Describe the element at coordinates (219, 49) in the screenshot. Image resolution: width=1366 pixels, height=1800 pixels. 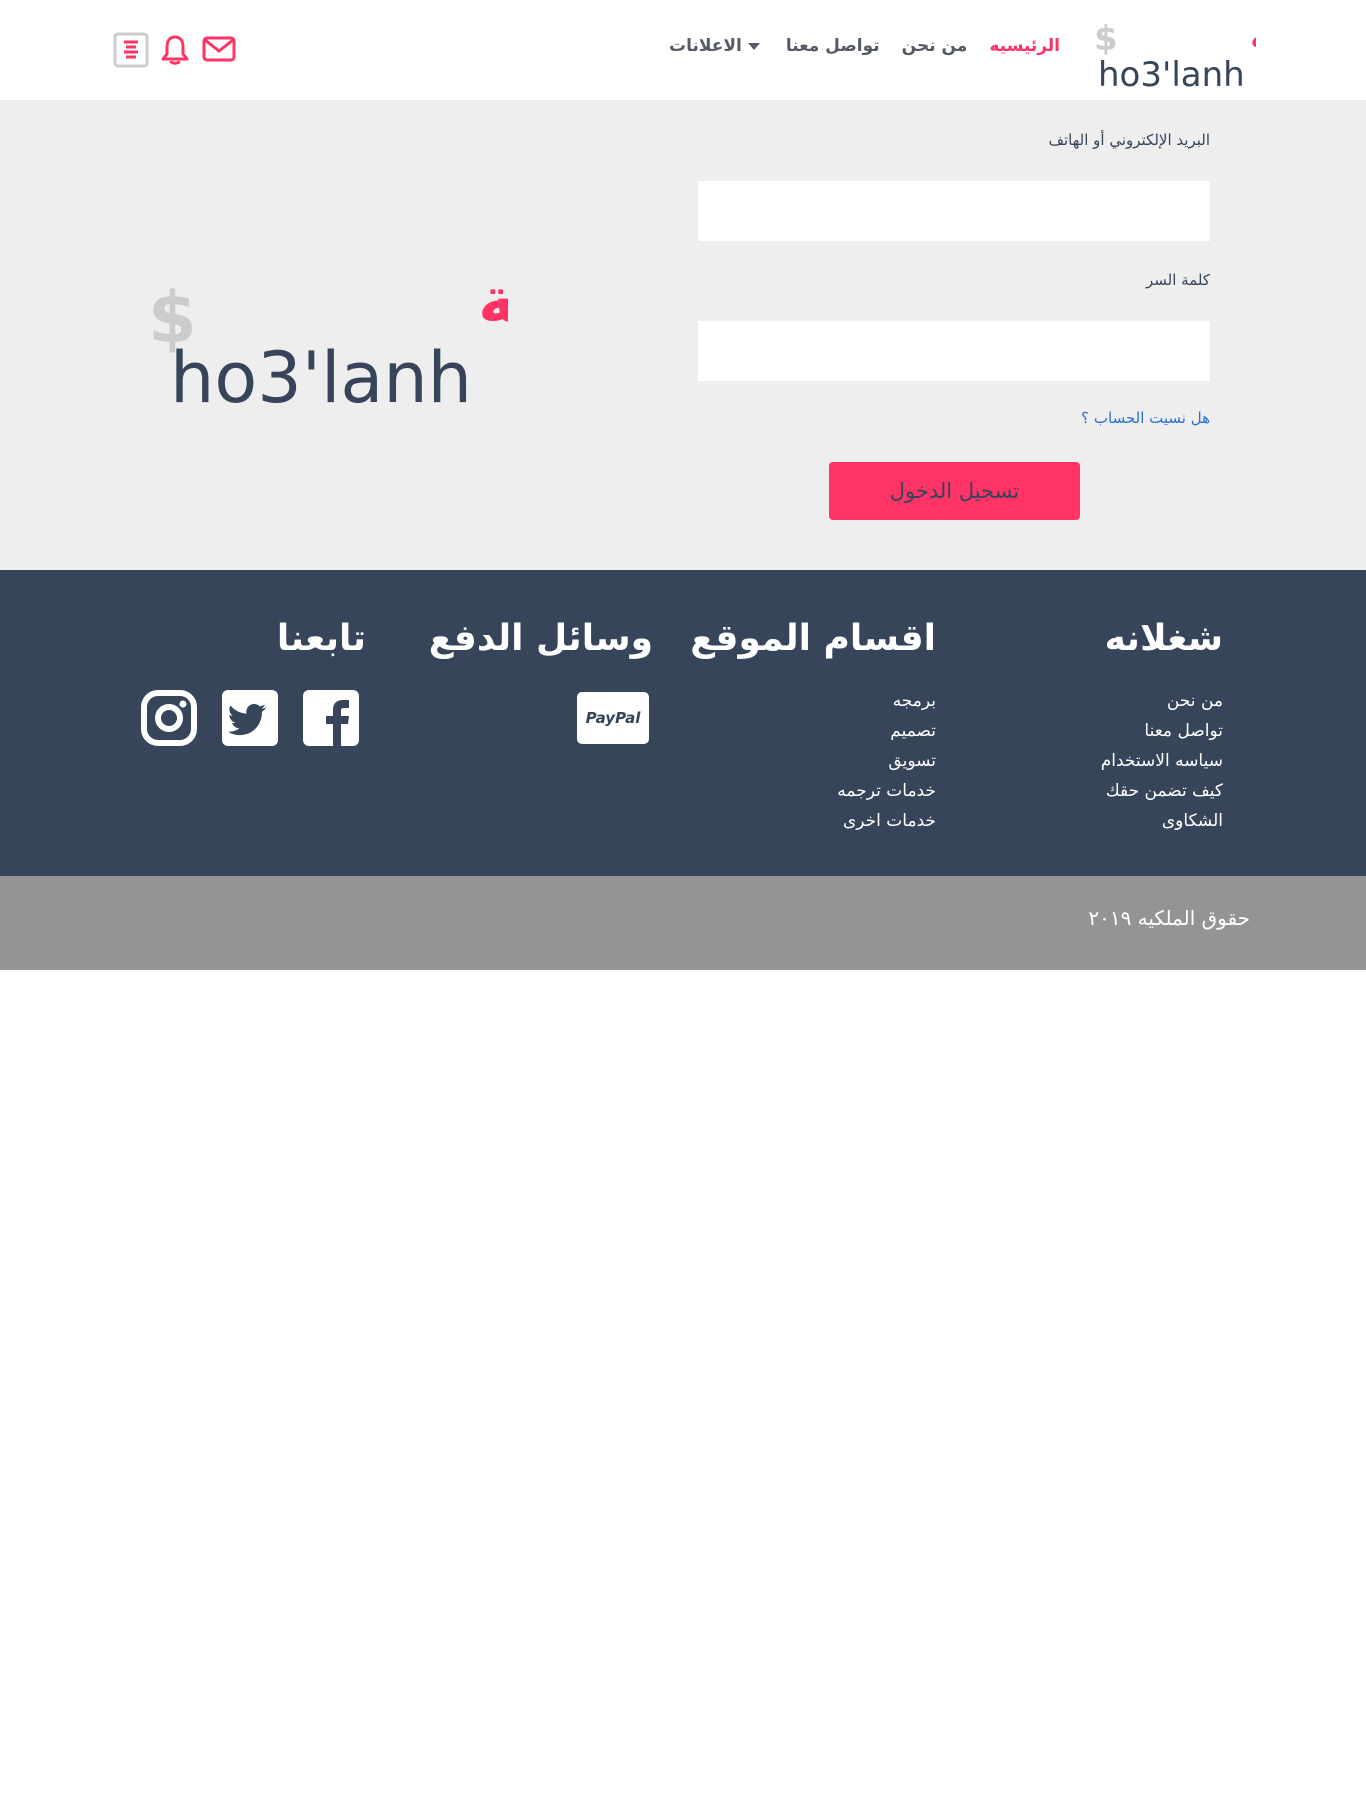
I see `mail-icon` at that location.